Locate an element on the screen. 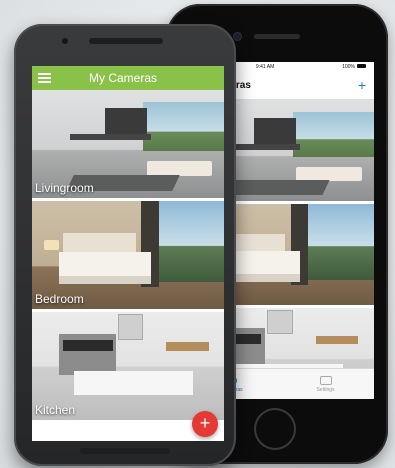 This screenshot has width=395, height=468. battery-icon is located at coordinates (361, 66).